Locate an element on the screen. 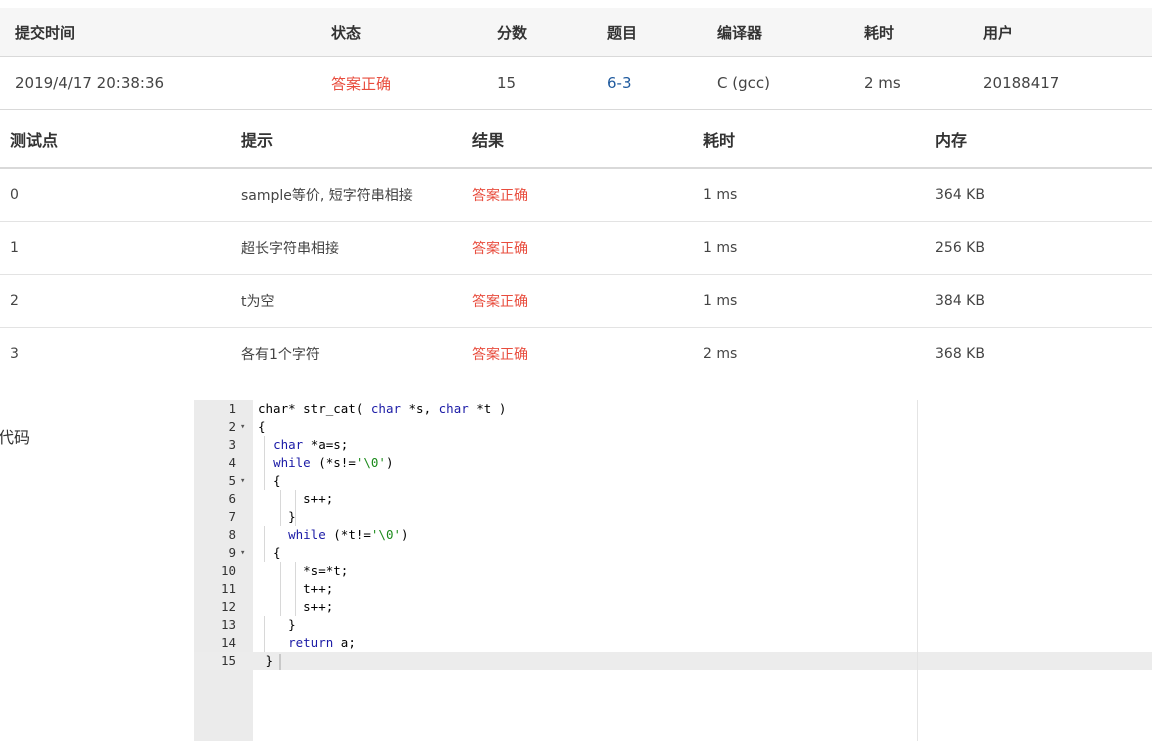  code-line: 11 t++; is located at coordinates (673, 589).